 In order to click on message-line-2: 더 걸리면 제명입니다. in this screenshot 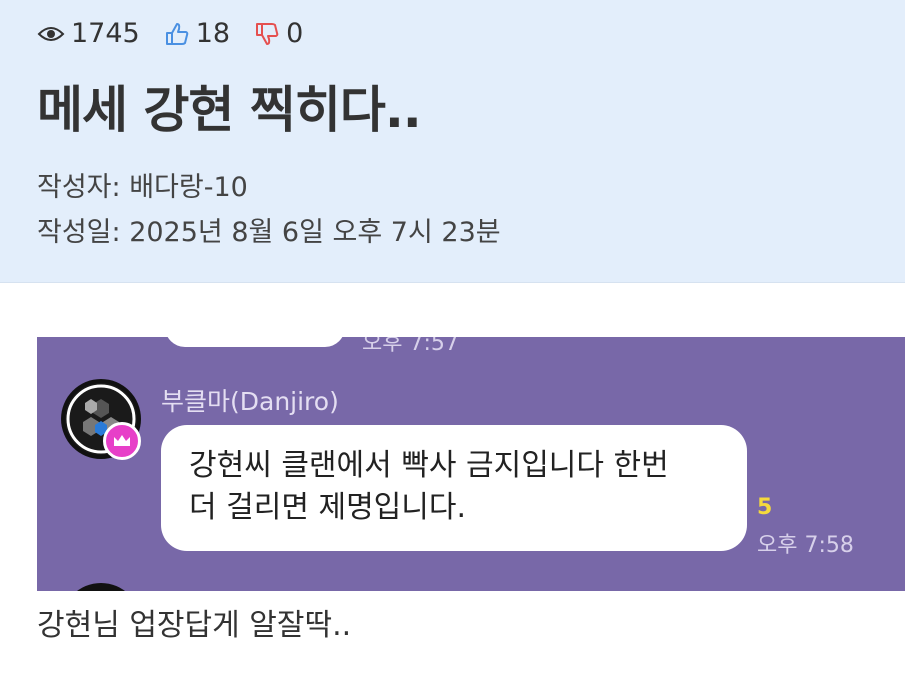, I will do `click(328, 507)`.